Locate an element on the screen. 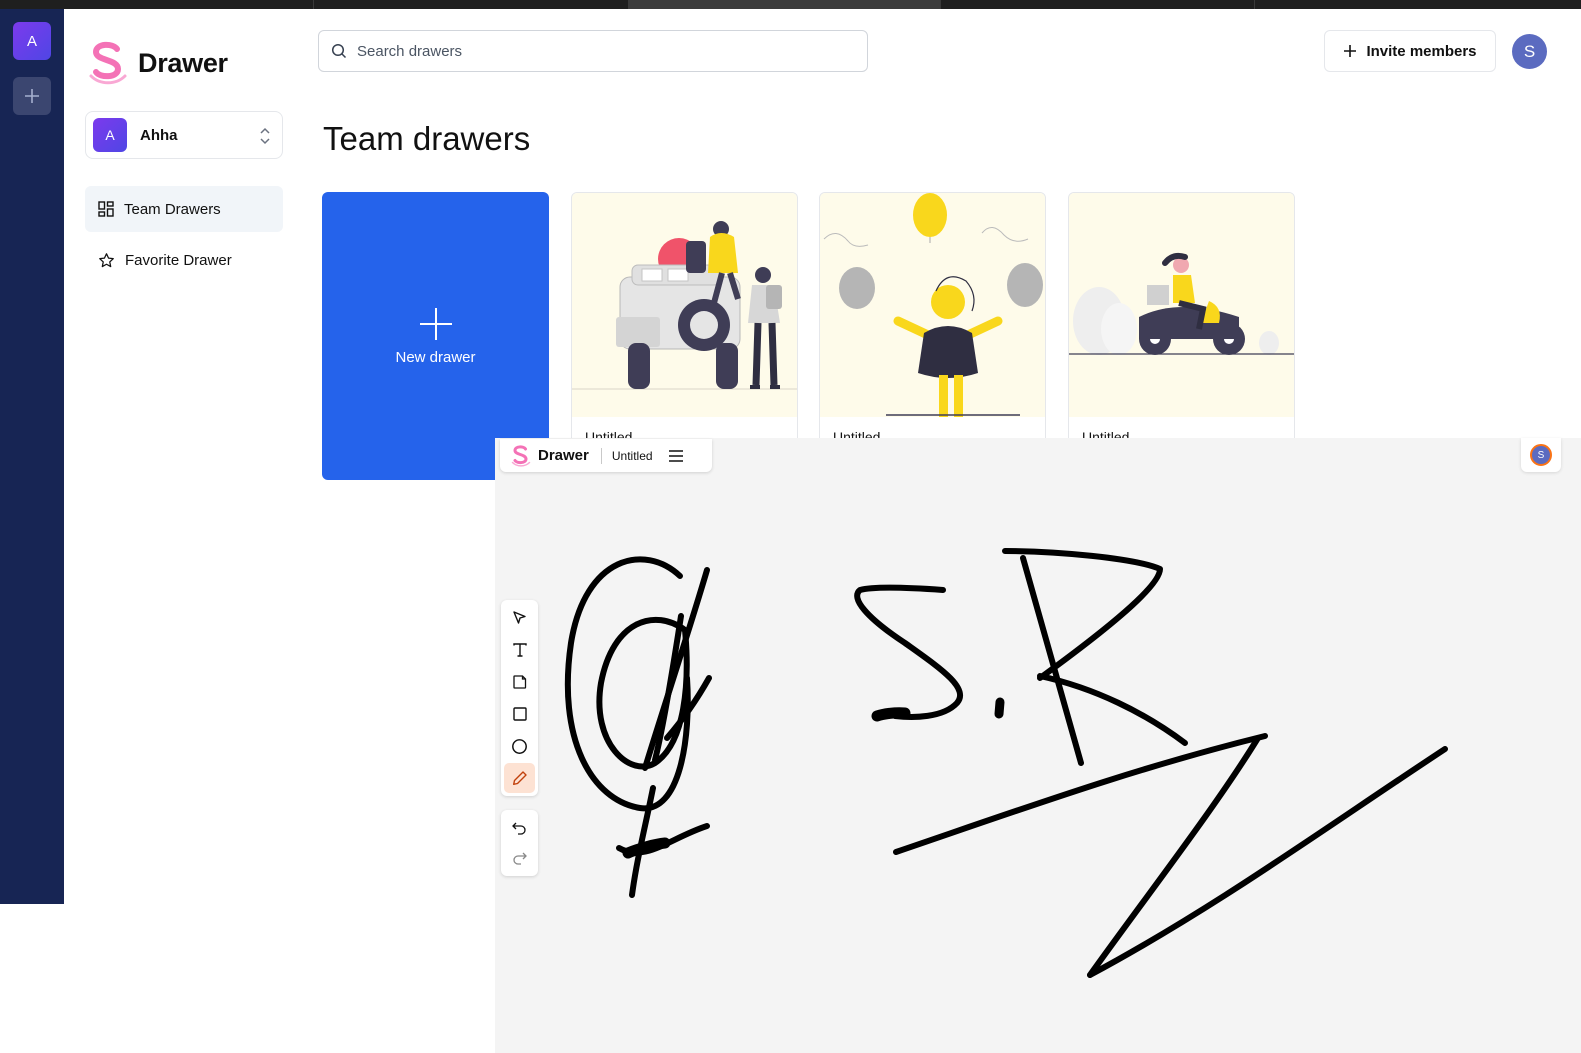  workspace-rail: A is located at coordinates (32, 456).